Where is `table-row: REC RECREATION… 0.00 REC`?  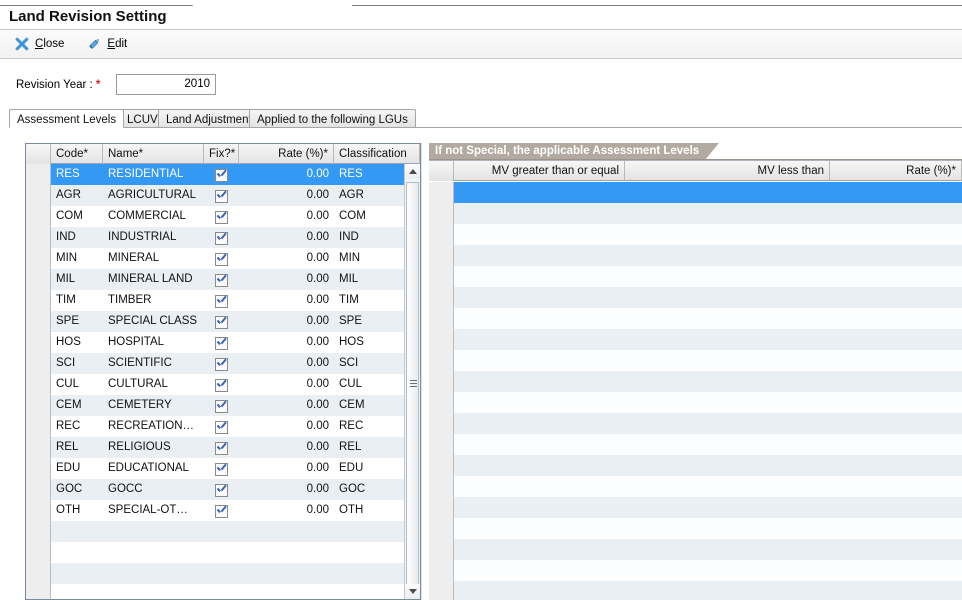 table-row: REC RECREATION… 0.00 REC is located at coordinates (223, 426).